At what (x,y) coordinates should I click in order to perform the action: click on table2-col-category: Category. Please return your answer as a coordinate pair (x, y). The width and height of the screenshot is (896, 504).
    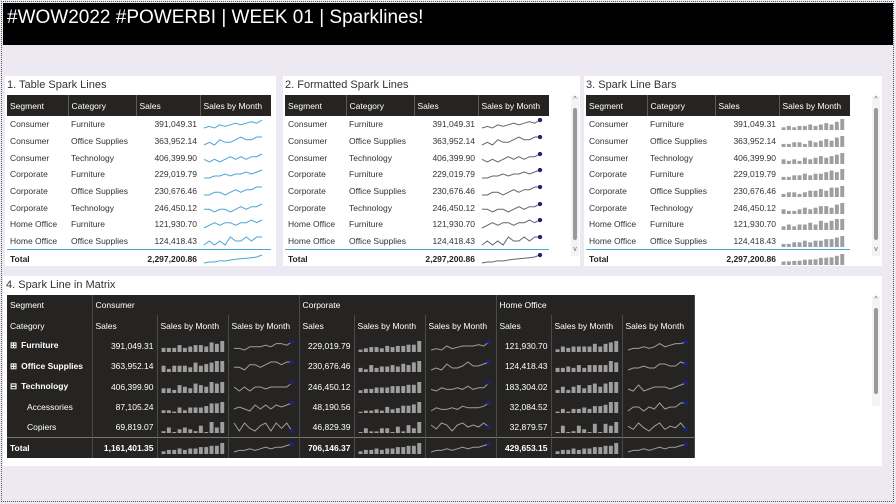
    Looking at the image, I should click on (380, 105).